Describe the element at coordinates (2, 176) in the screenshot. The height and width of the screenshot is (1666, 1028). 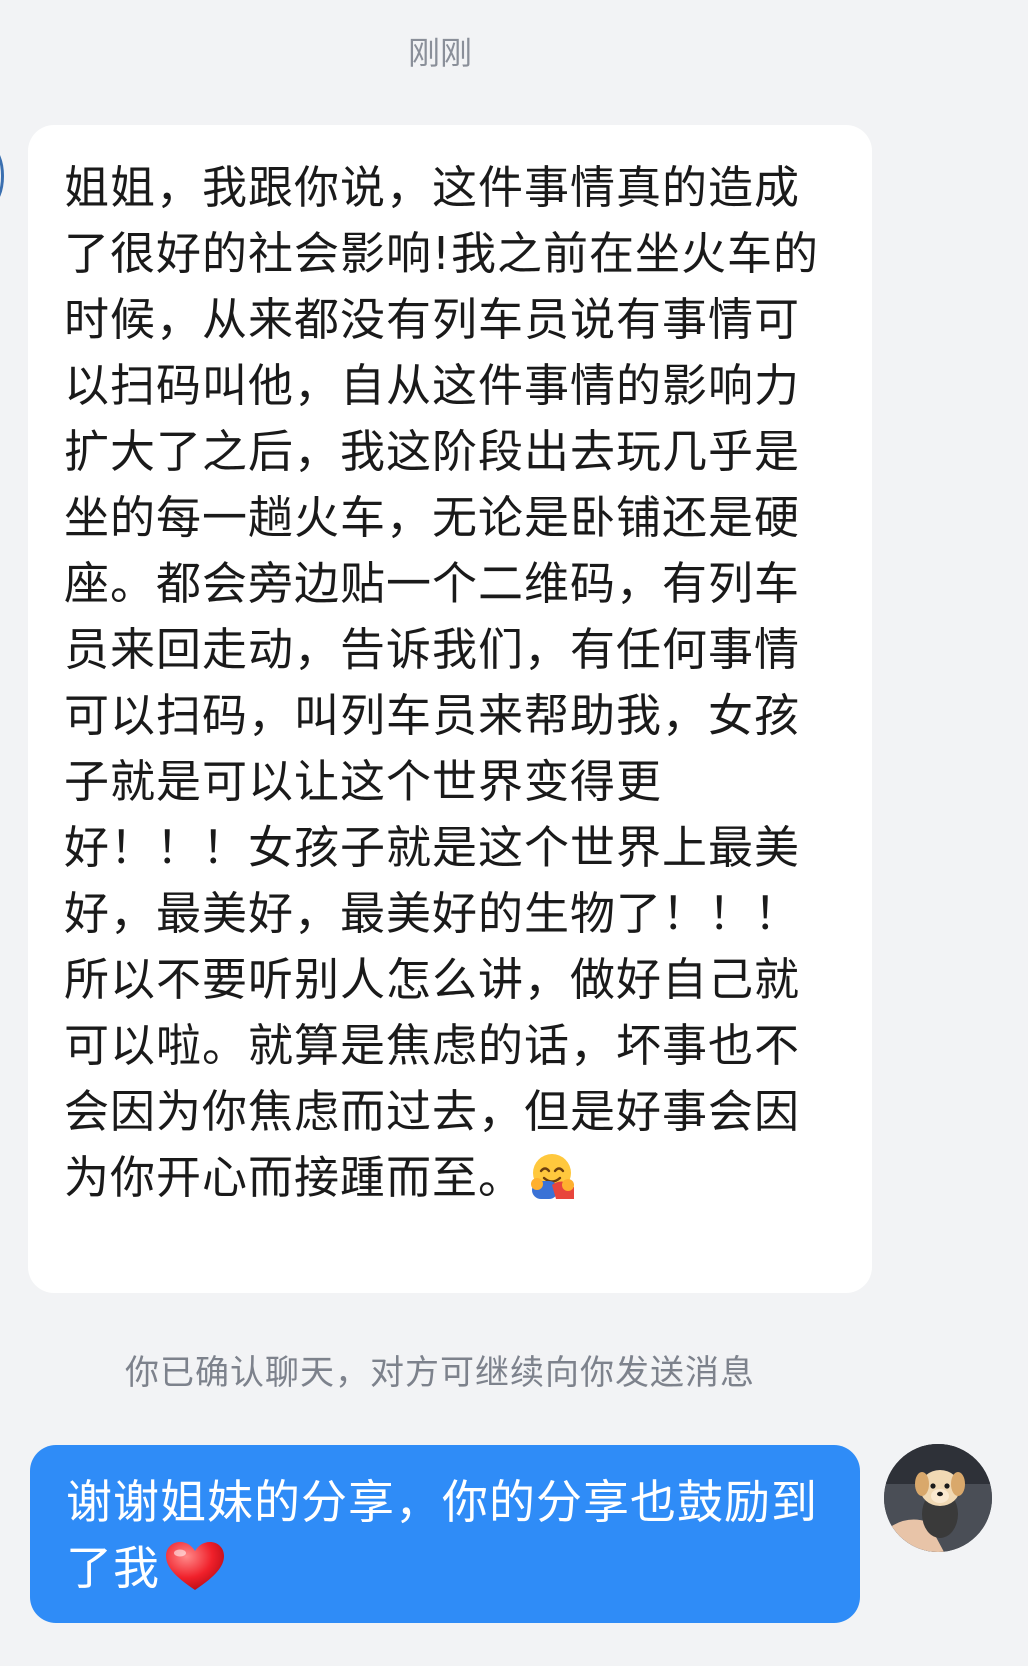
I see `sender-avatar` at that location.